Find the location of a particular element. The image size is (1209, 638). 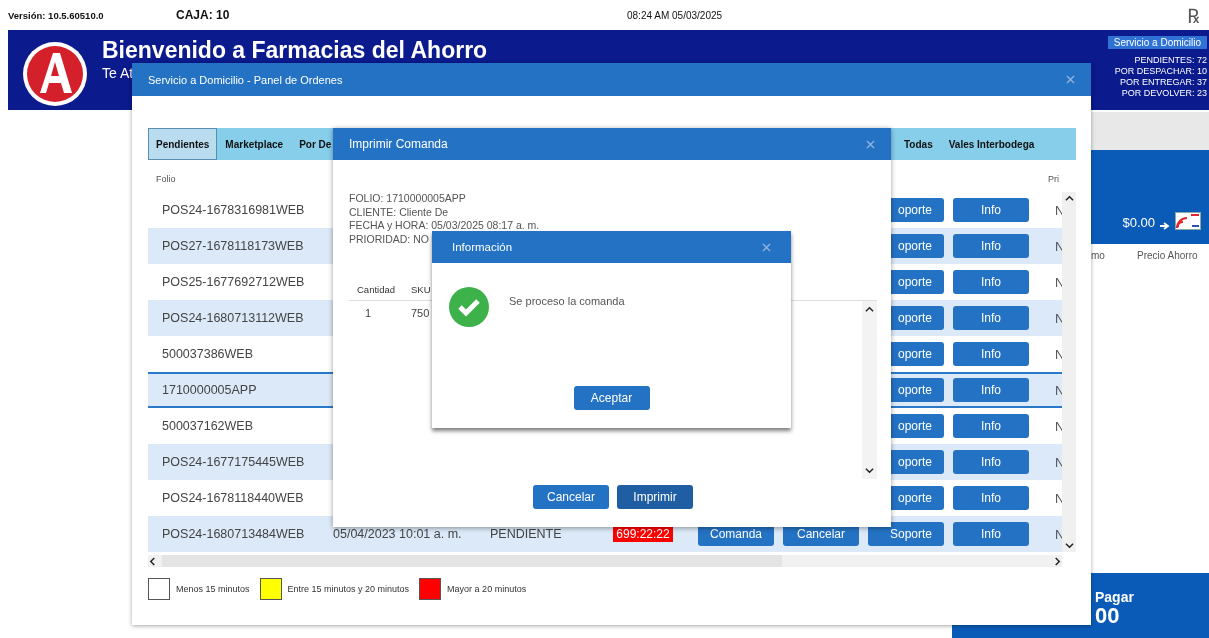

dialog-title: Información is located at coordinates (482, 247).